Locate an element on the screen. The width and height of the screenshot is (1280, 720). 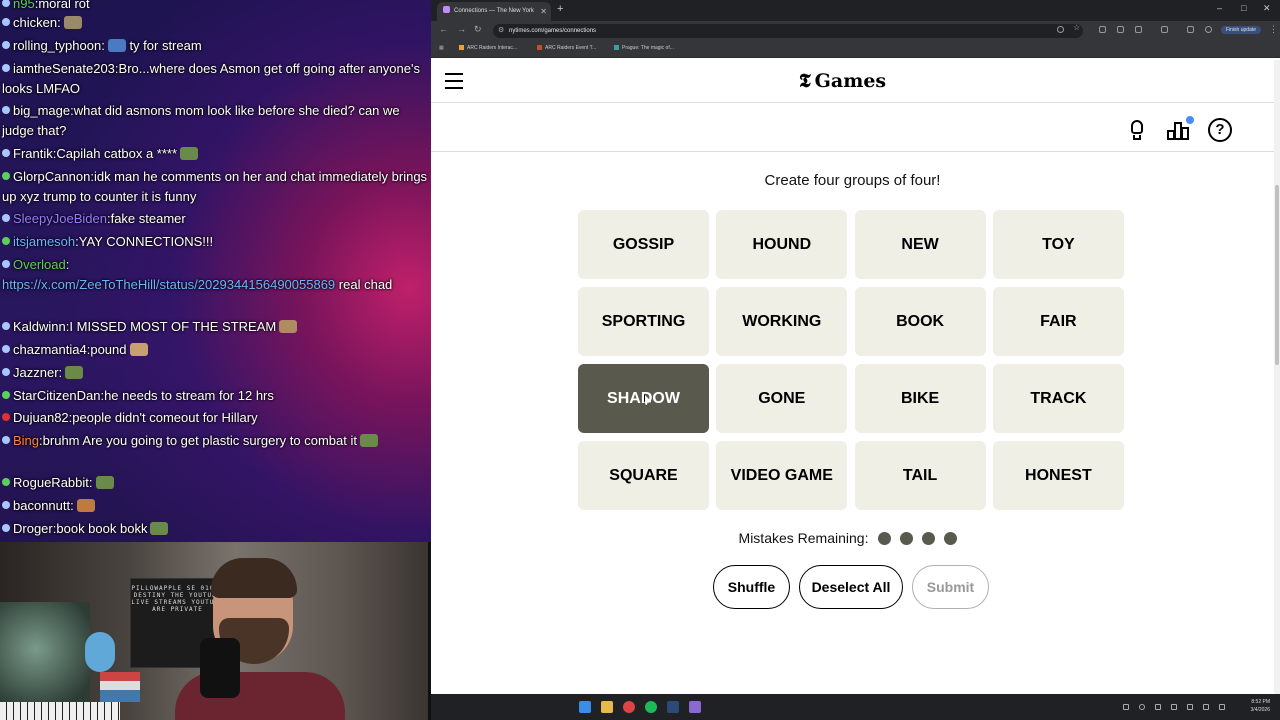
download-icon is located at coordinates (1190, 29).